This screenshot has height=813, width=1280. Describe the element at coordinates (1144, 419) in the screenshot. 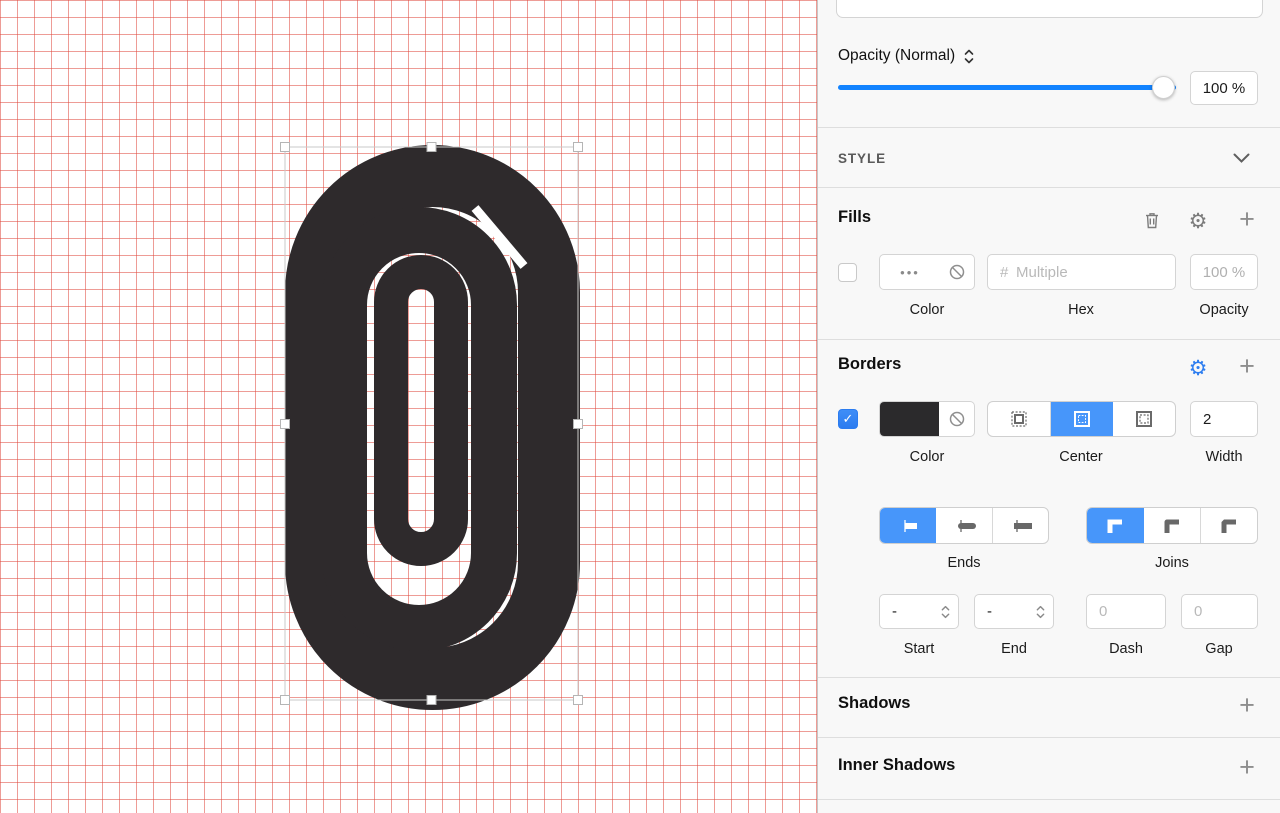

I see `border-position-outside-button` at that location.